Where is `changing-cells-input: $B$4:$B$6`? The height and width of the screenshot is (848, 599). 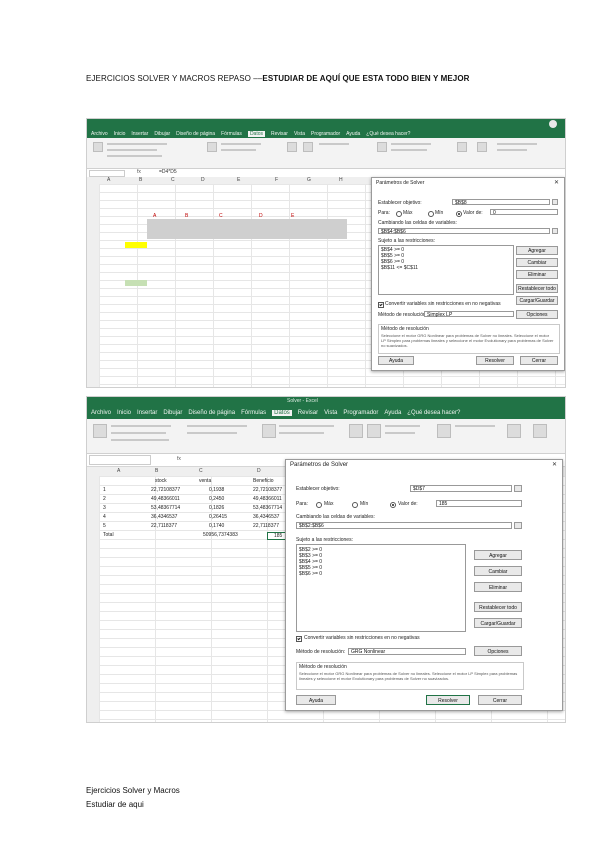 changing-cells-input: $B$4:$B$6 is located at coordinates (464, 231).